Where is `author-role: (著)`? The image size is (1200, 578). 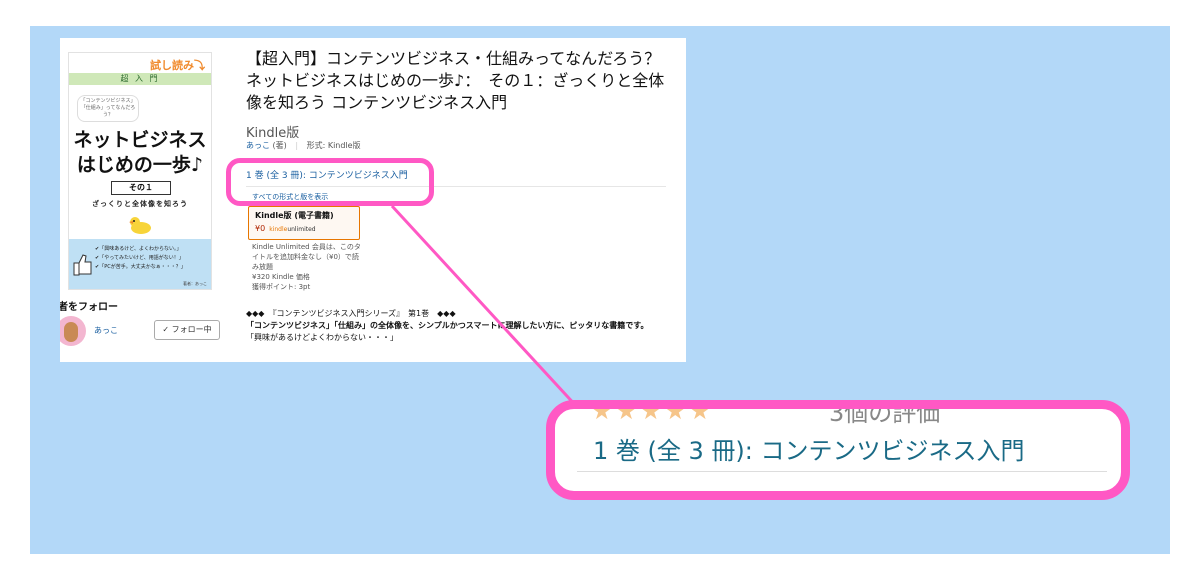 author-role: (著) is located at coordinates (279, 145).